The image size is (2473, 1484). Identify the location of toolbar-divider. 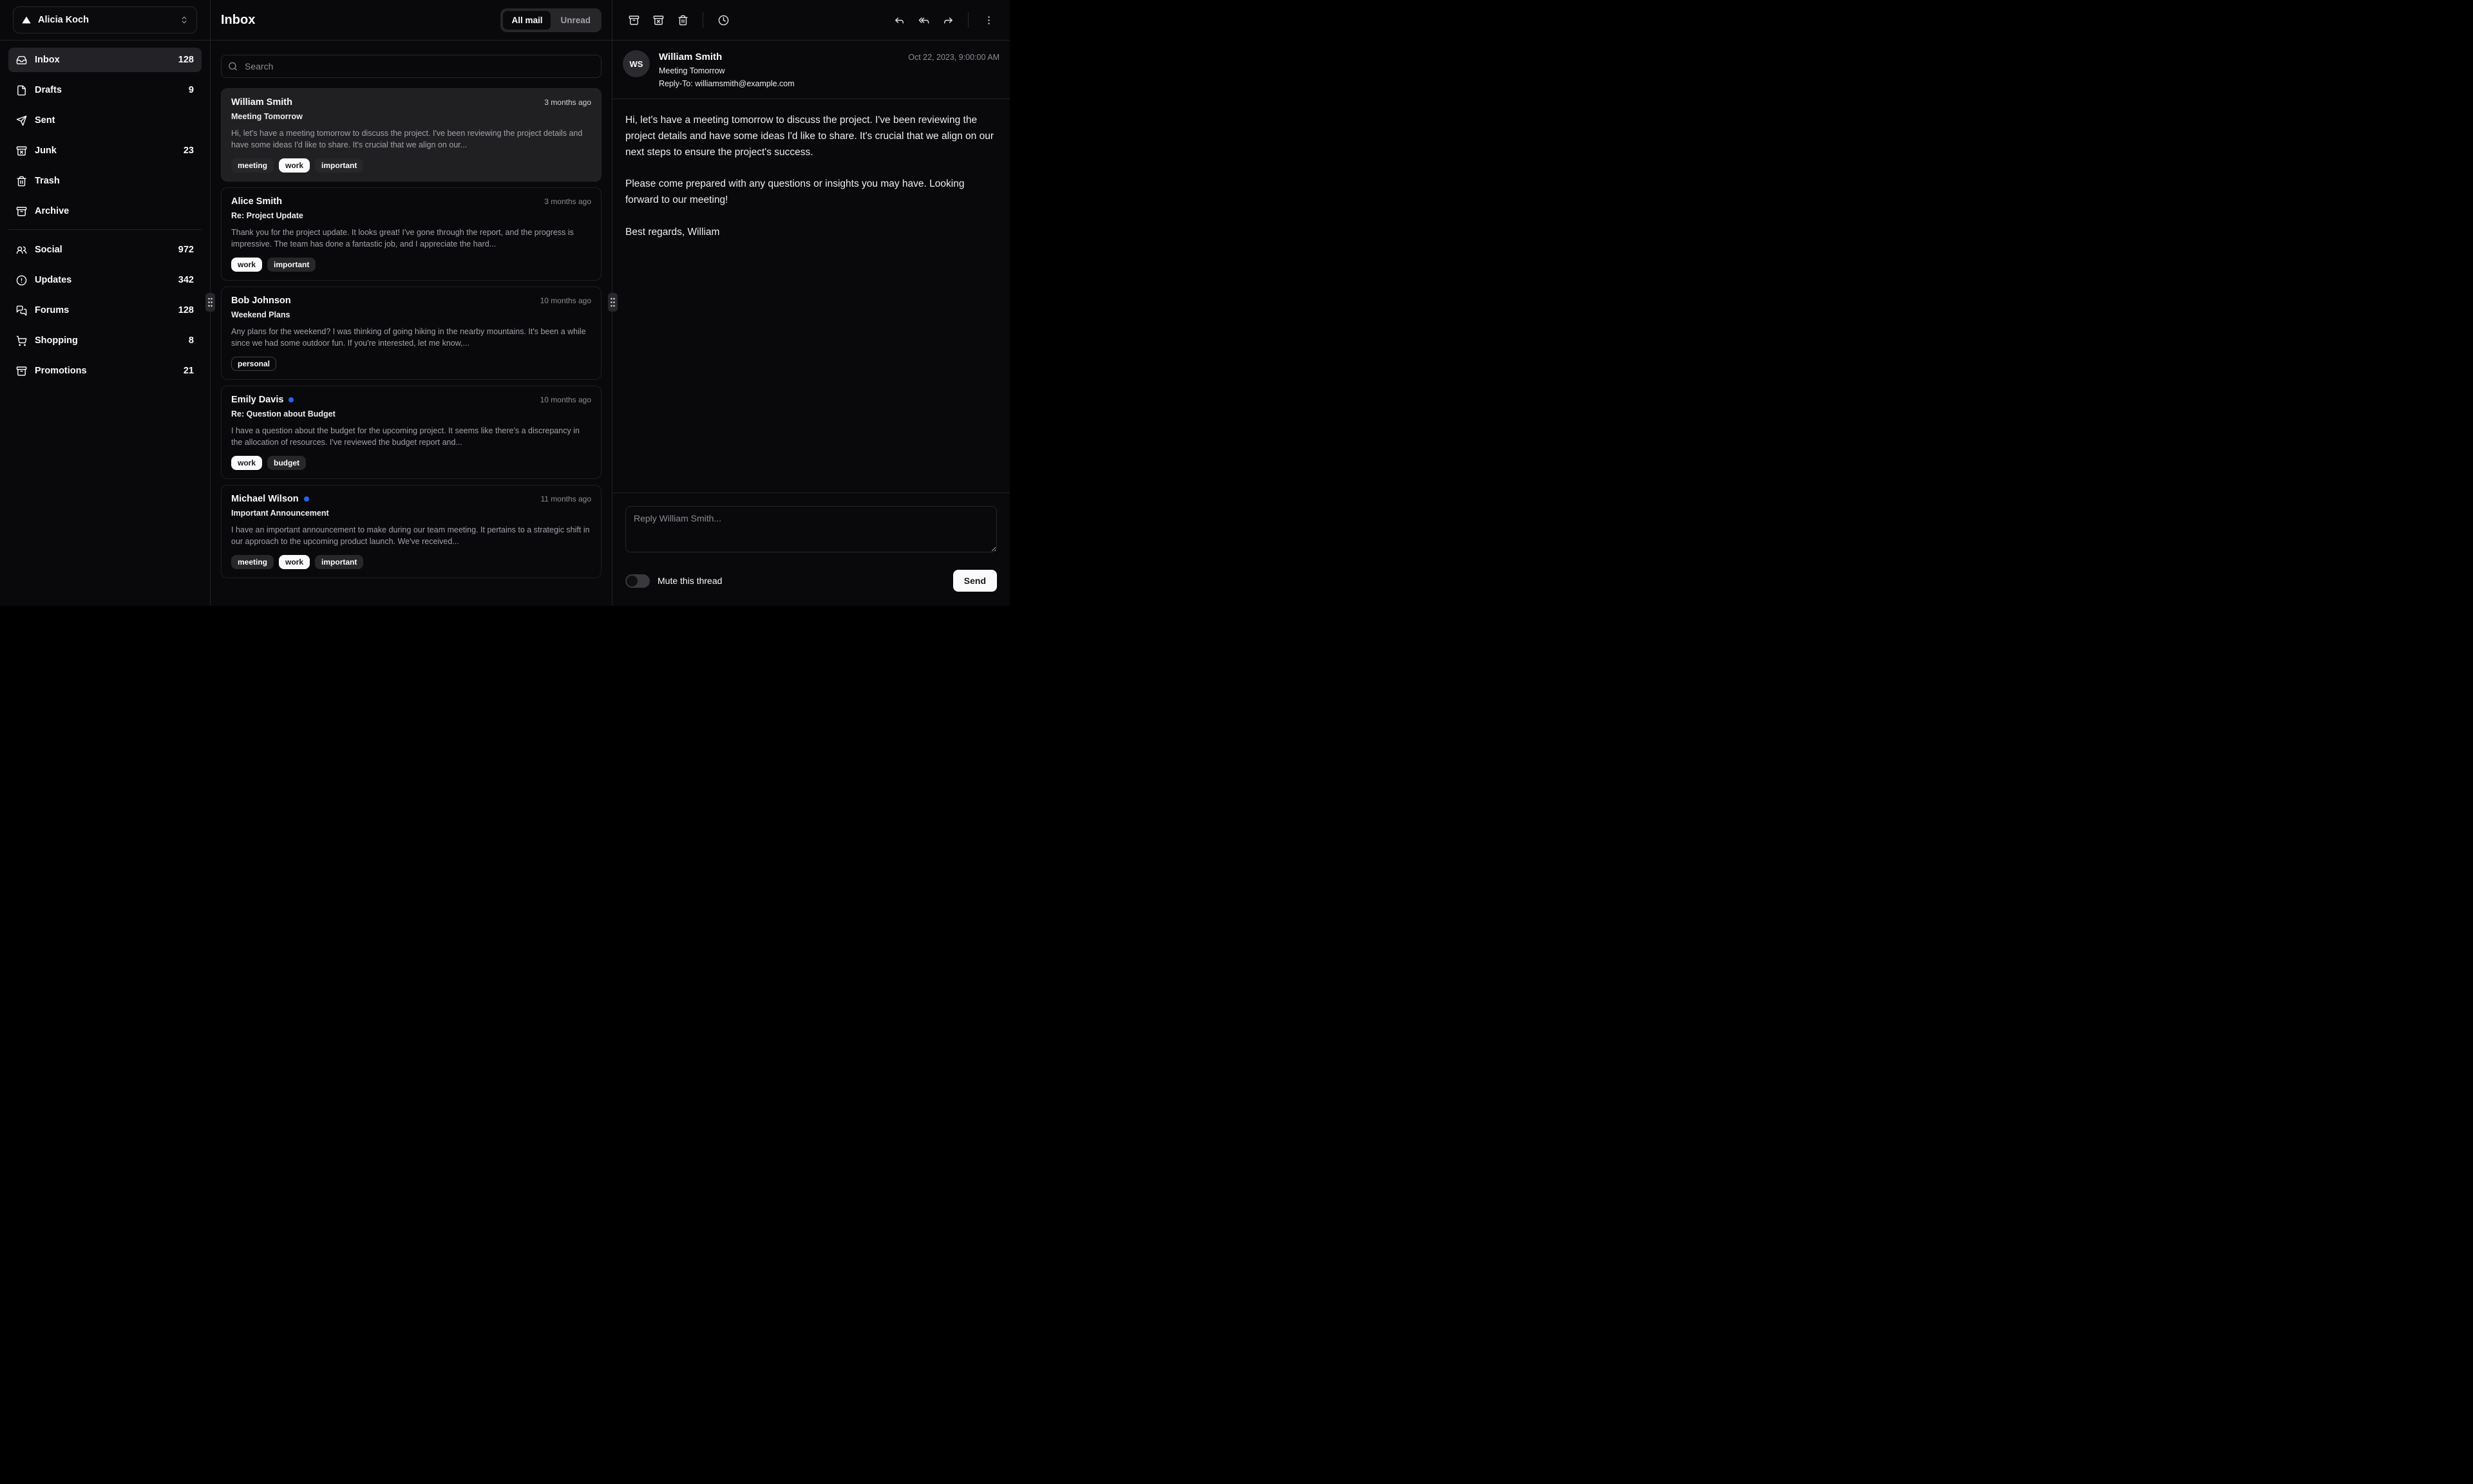
(968, 20).